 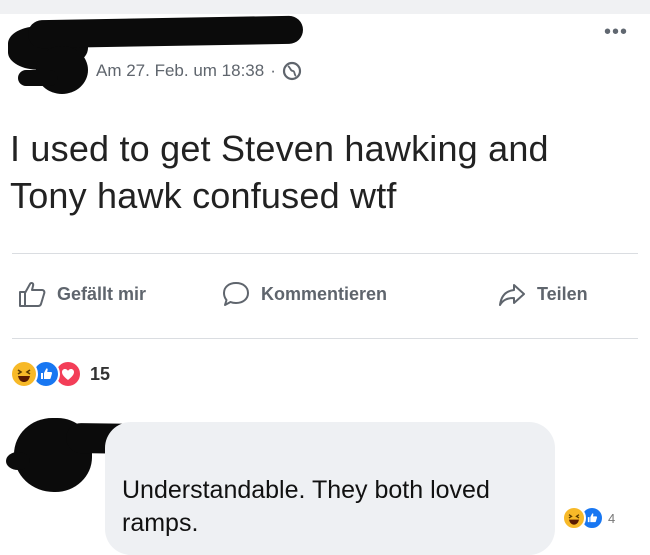 I want to click on like-label: Gefällt mir, so click(x=102, y=293).